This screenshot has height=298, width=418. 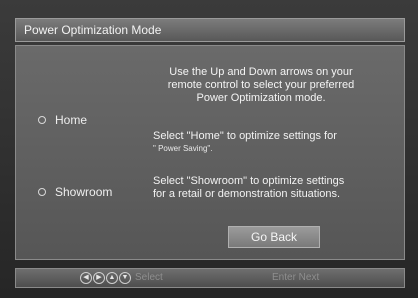 I want to click on option-showroom: Showroom, so click(x=75, y=192).